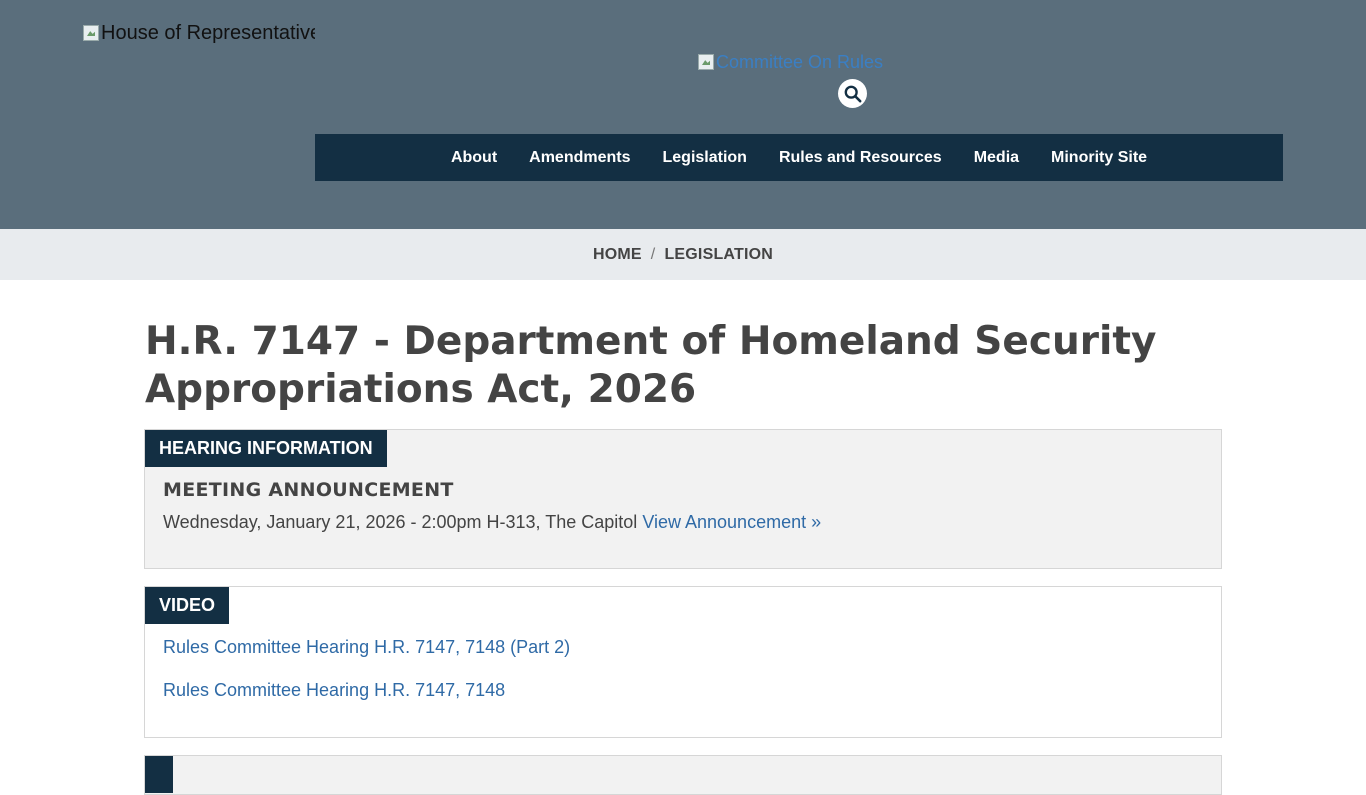  Describe the element at coordinates (334, 690) in the screenshot. I see `video-link: Rules Committee Hearing H.R. 7147, 7148` at that location.